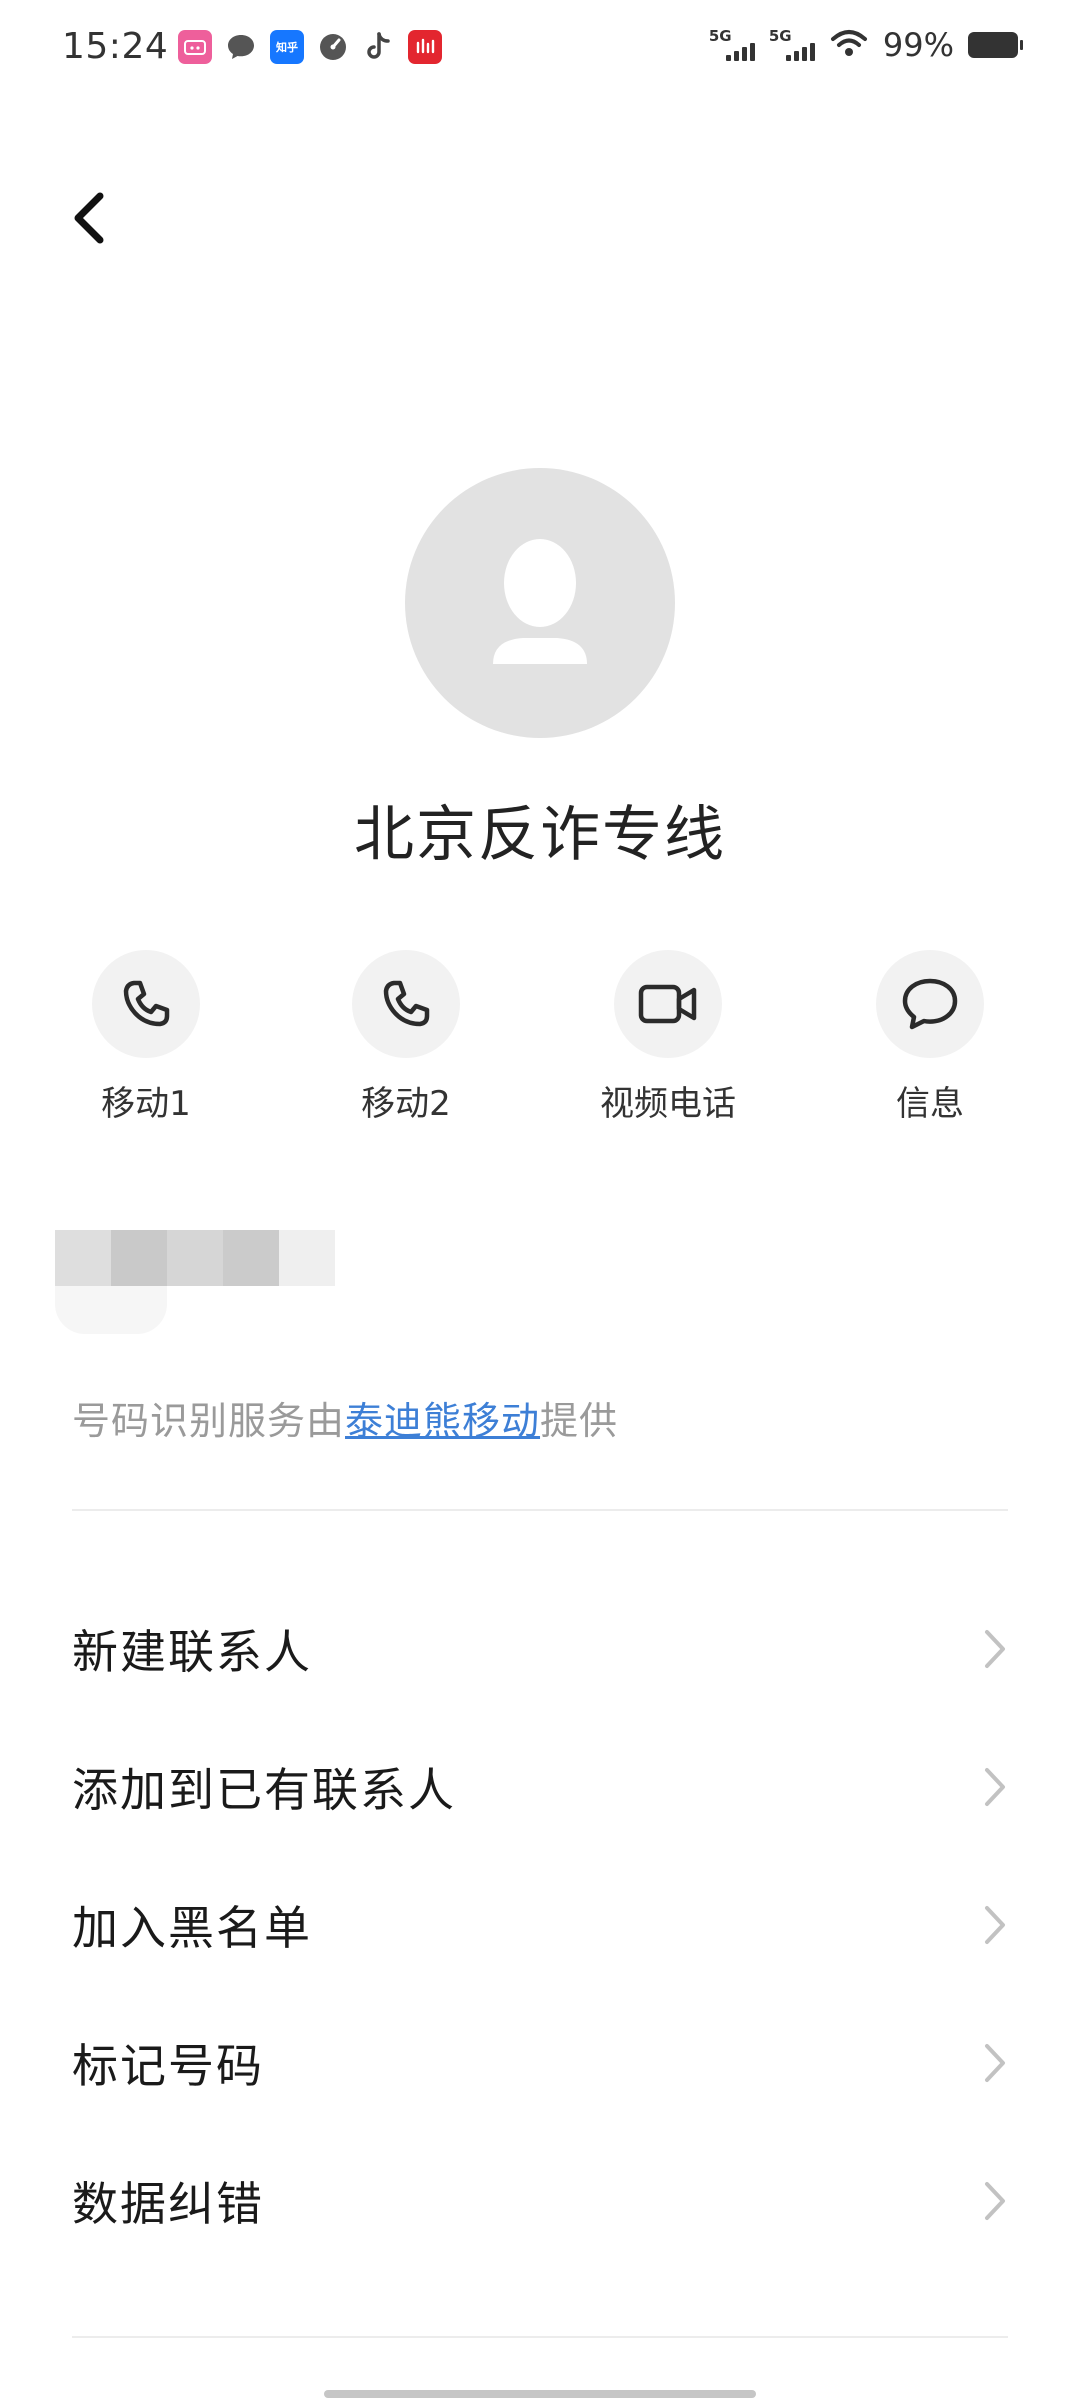  Describe the element at coordinates (406, 1037) in the screenshot. I see `call-sim2-button: 移动2` at that location.